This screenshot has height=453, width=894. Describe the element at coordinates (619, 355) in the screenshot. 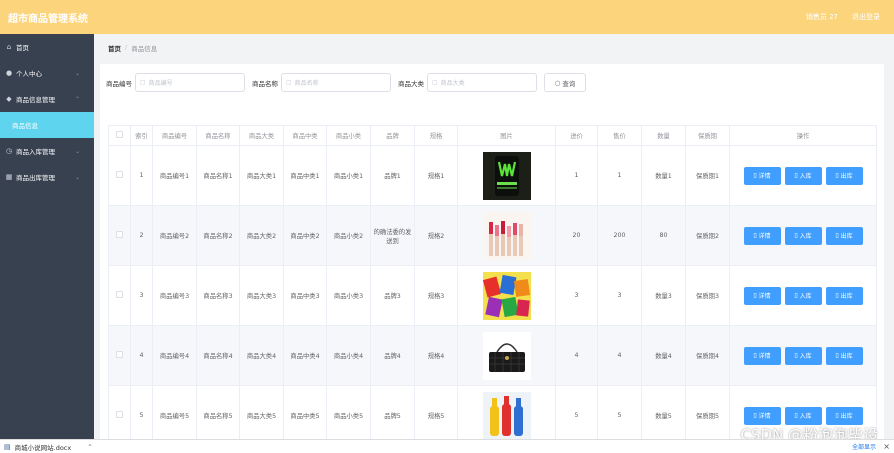

I see `cell-price: 4` at that location.